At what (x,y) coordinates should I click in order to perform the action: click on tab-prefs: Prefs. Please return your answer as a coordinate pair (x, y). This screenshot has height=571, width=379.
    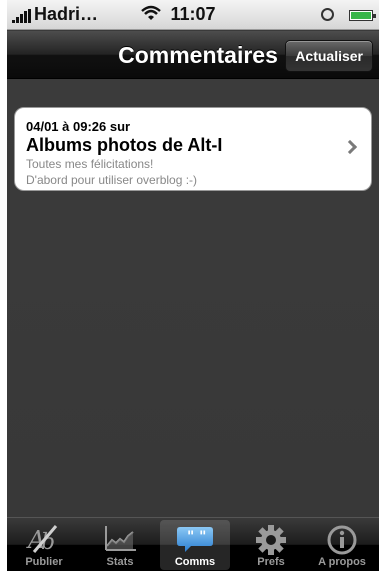
    Looking at the image, I should click on (271, 545).